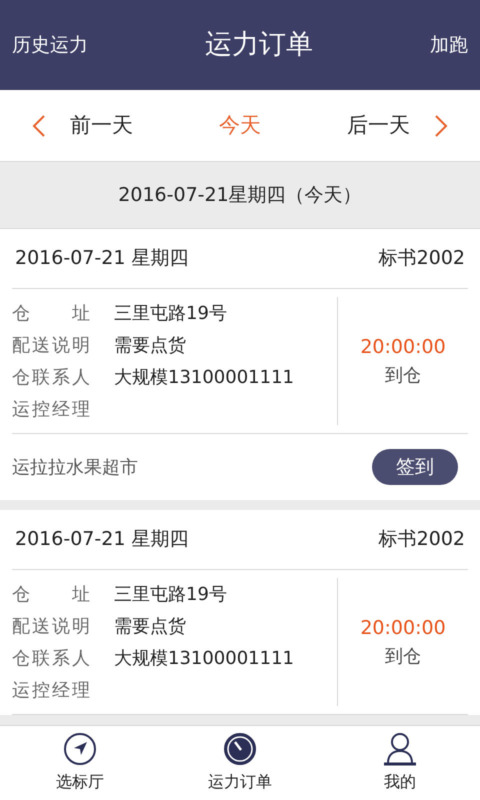  Describe the element at coordinates (39, 126) in the screenshot. I see `chevron-left-icon` at that location.